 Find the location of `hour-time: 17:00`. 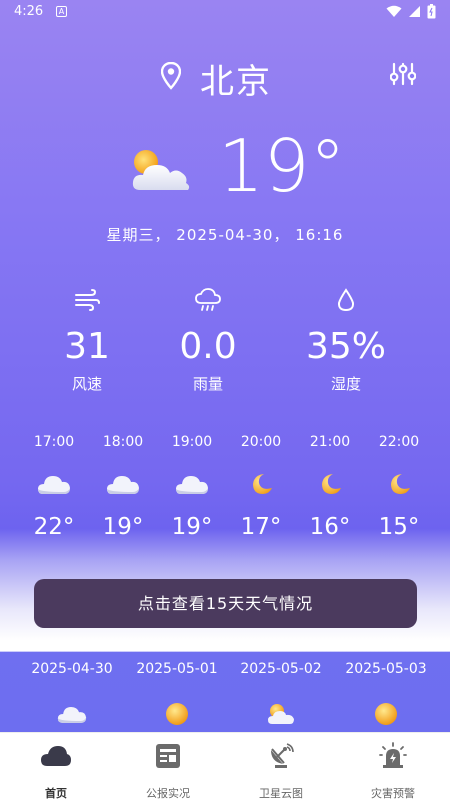

hour-time: 17:00 is located at coordinates (54, 442).